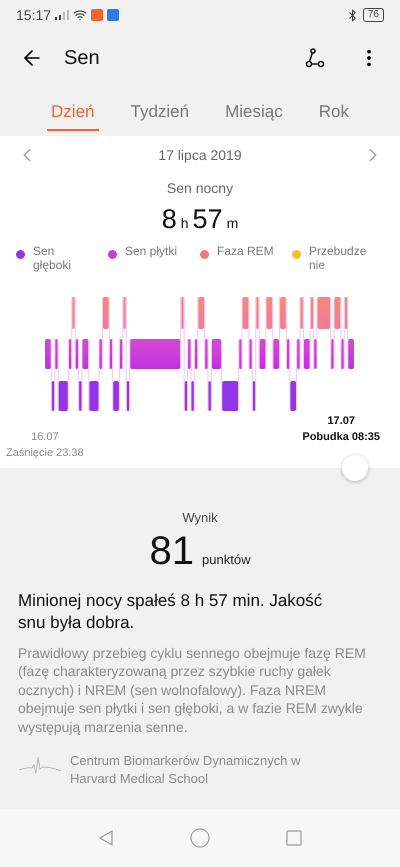 Image resolution: width=400 pixels, height=867 pixels. What do you see at coordinates (200, 219) in the screenshot?
I see `sleep-duration: 8 h 57 m` at bounding box center [200, 219].